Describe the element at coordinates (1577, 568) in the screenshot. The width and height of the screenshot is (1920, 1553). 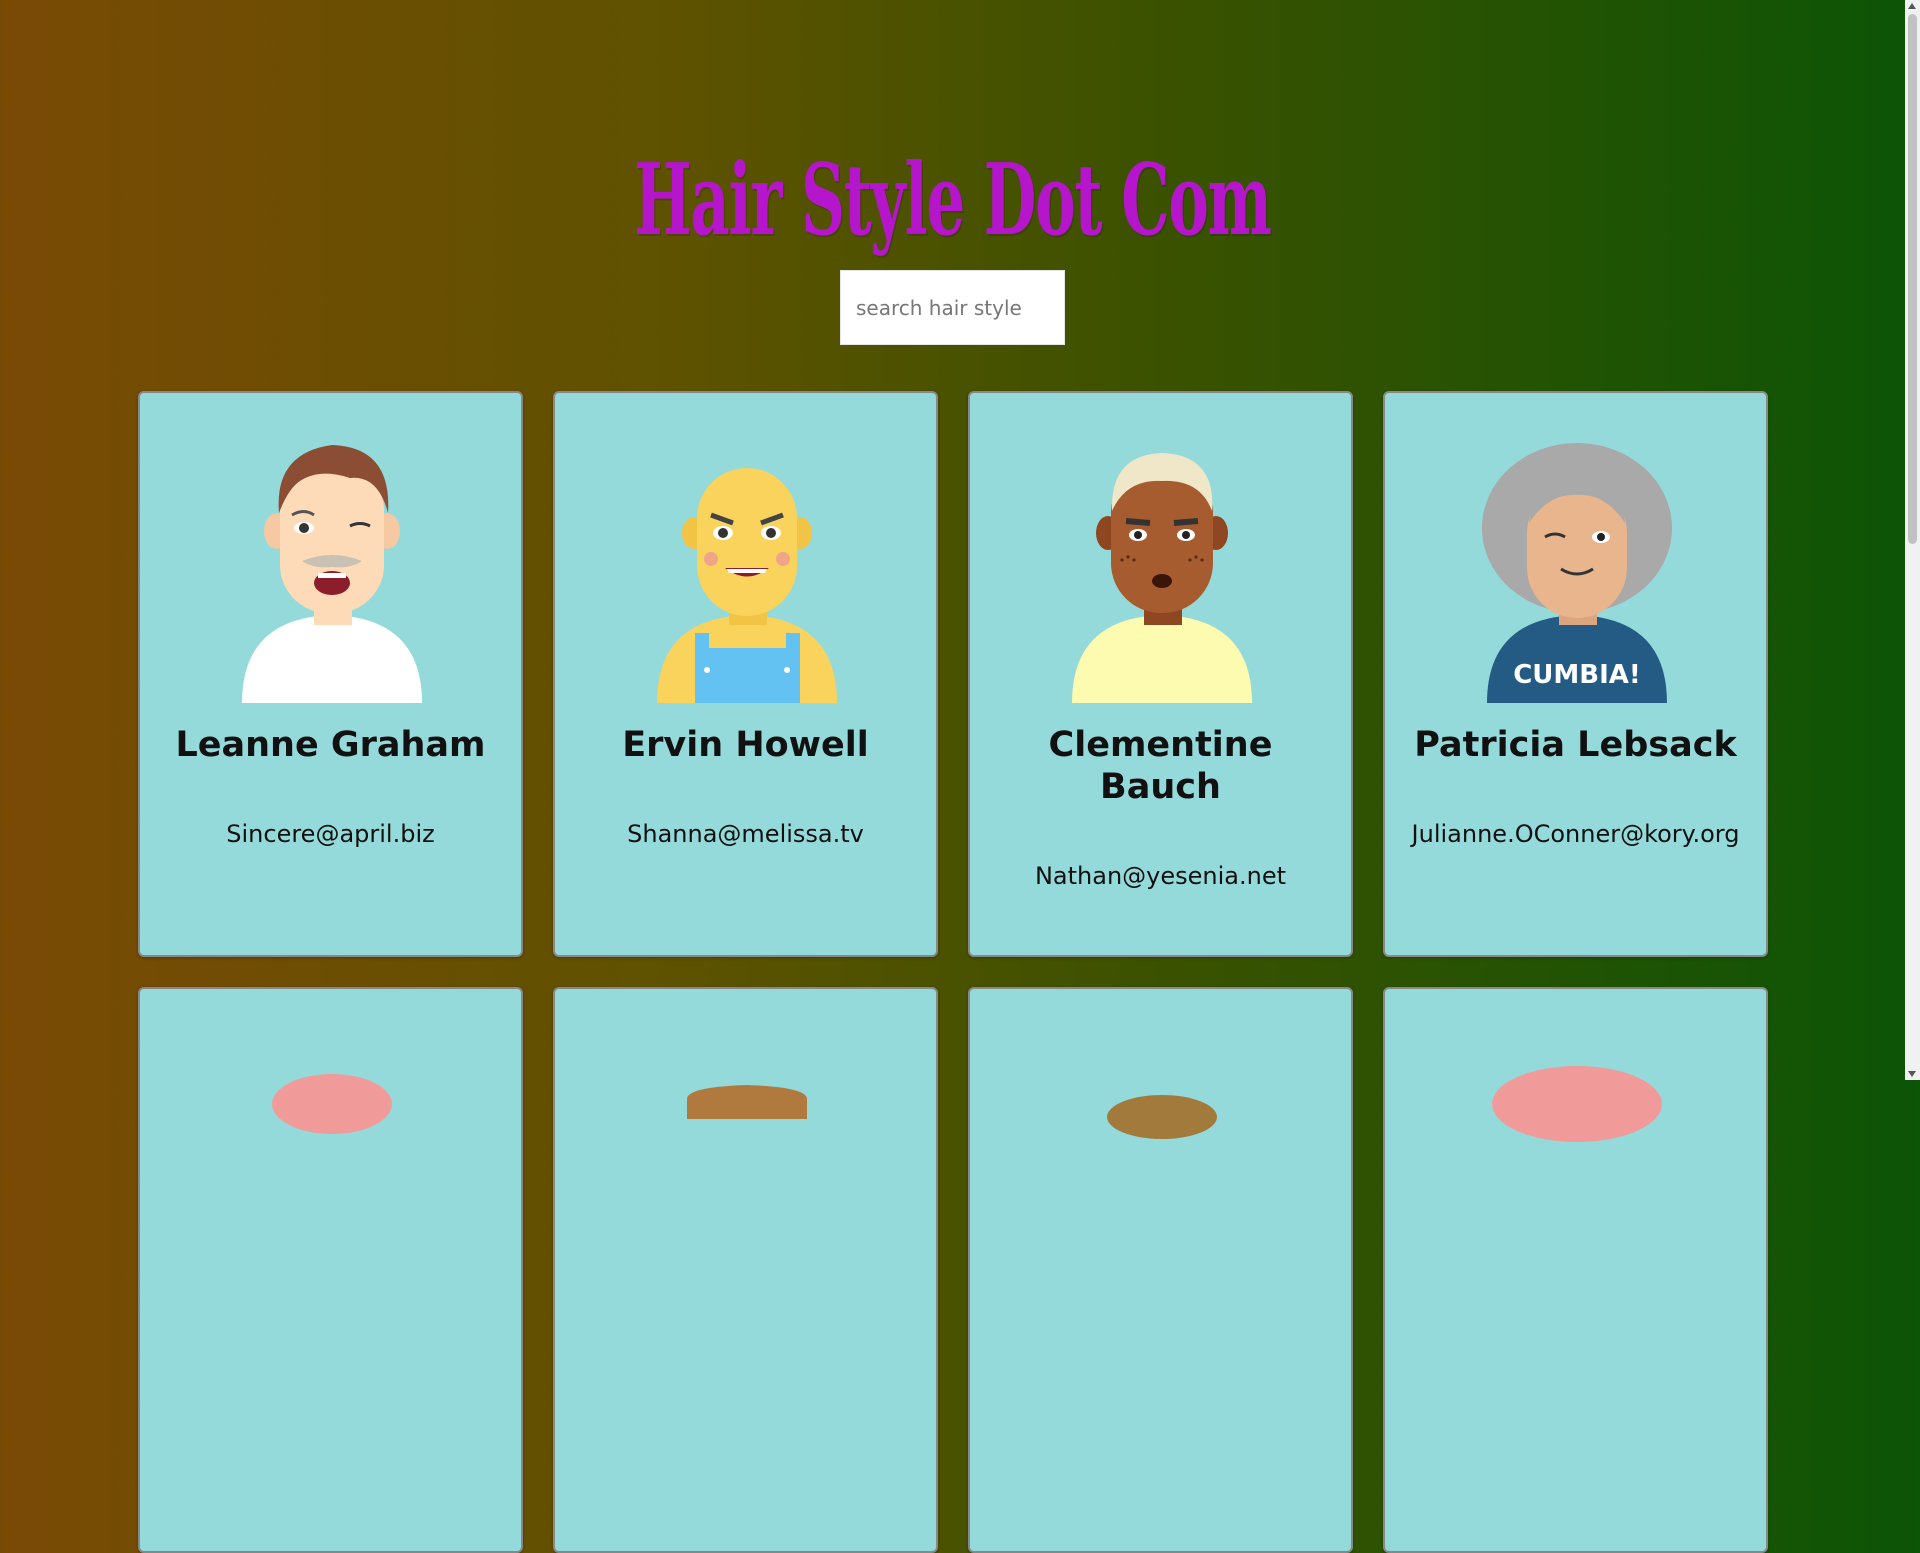
I see `woman-grey-hair-avatar-icon: CUMBIA!` at that location.